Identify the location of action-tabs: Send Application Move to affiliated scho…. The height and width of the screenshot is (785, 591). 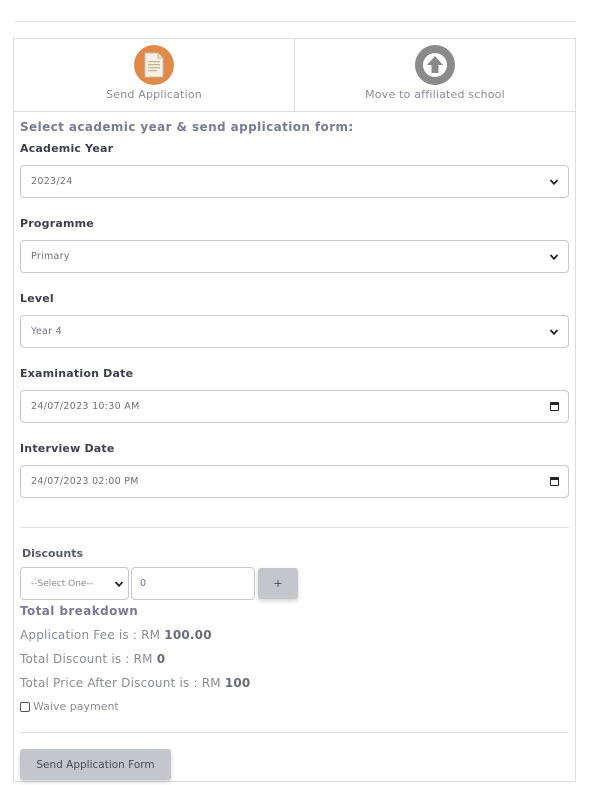
(294, 75).